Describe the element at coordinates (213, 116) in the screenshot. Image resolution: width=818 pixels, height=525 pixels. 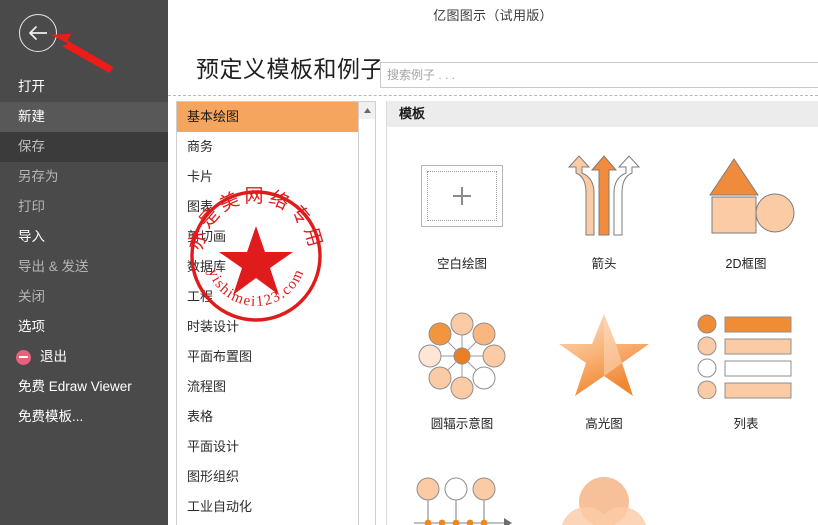
I see `category-item-label: 基本绘图` at that location.